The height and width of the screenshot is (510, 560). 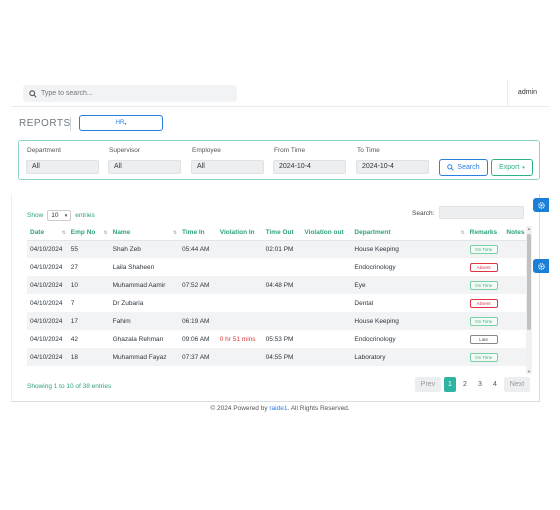 I want to click on column-header-name: Name ⇅, so click(x=144, y=233).